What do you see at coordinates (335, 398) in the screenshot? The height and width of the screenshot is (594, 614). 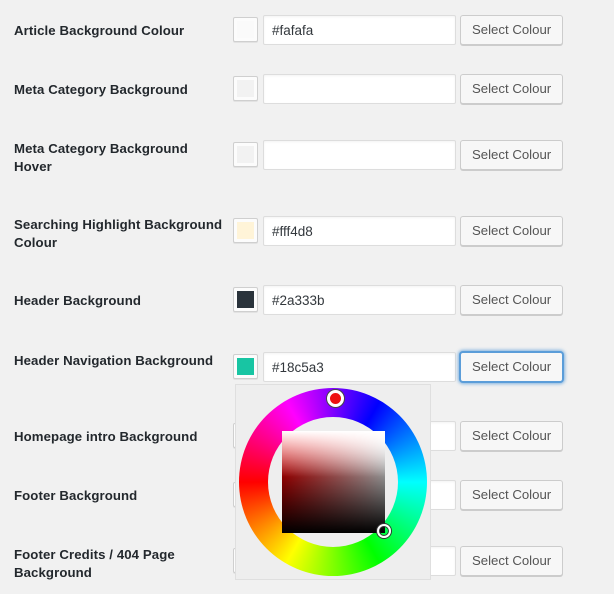 I see `hue-marker-handle` at bounding box center [335, 398].